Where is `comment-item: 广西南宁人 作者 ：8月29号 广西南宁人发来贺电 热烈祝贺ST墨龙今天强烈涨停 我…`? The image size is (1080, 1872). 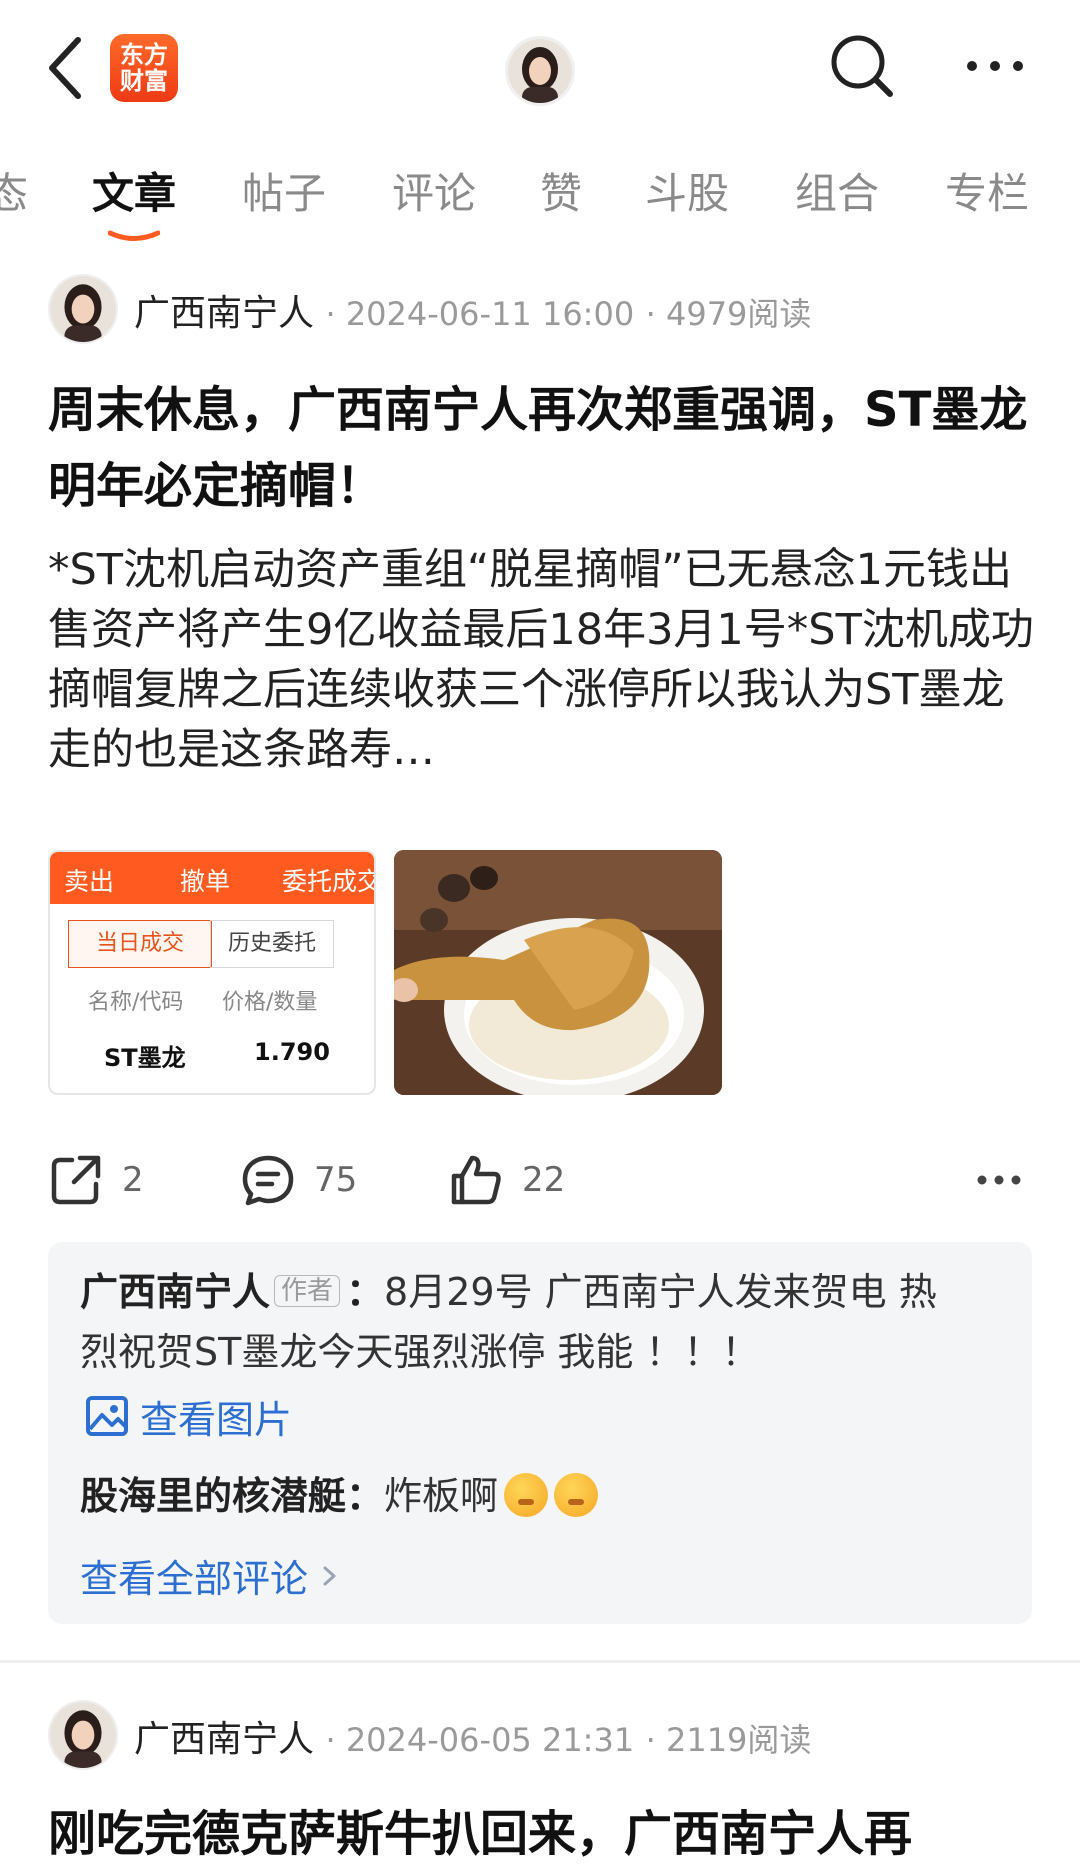 comment-item: 广西南宁人 作者 ：8月29号 广西南宁人发来贺电 热烈祝贺ST墨龙今天强烈涨停 我… is located at coordinates (515, 1322).